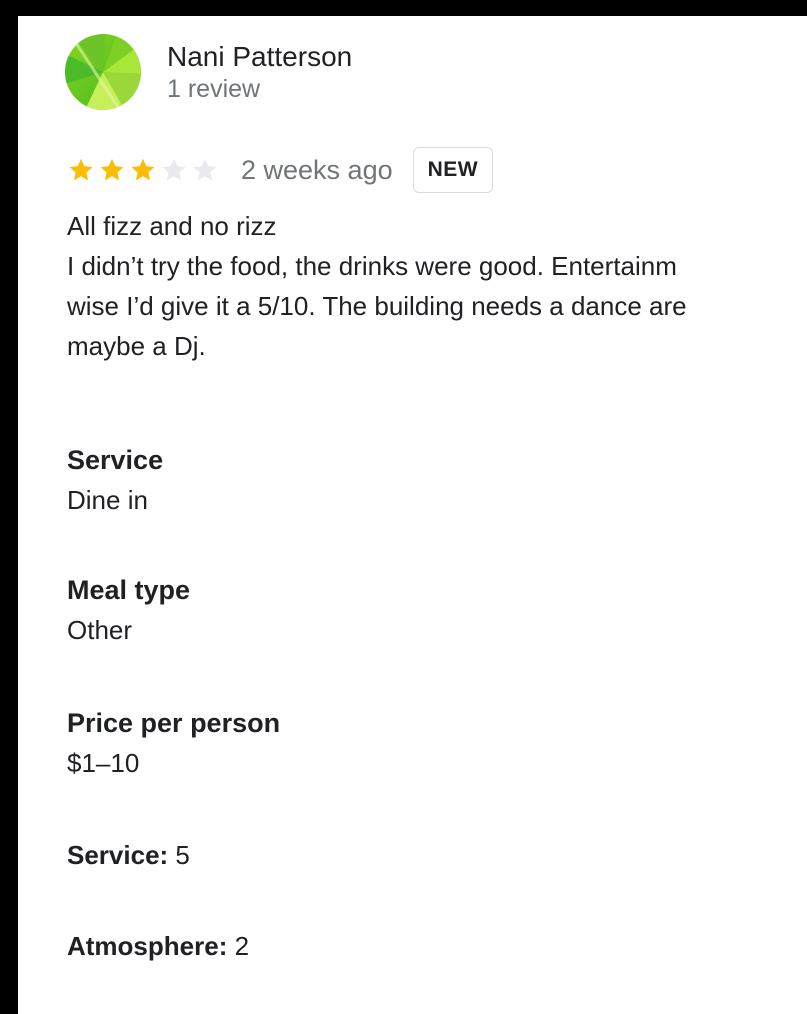 This screenshot has width=807, height=1014. I want to click on rating-row: 2 weeks ago NEW, so click(280, 170).